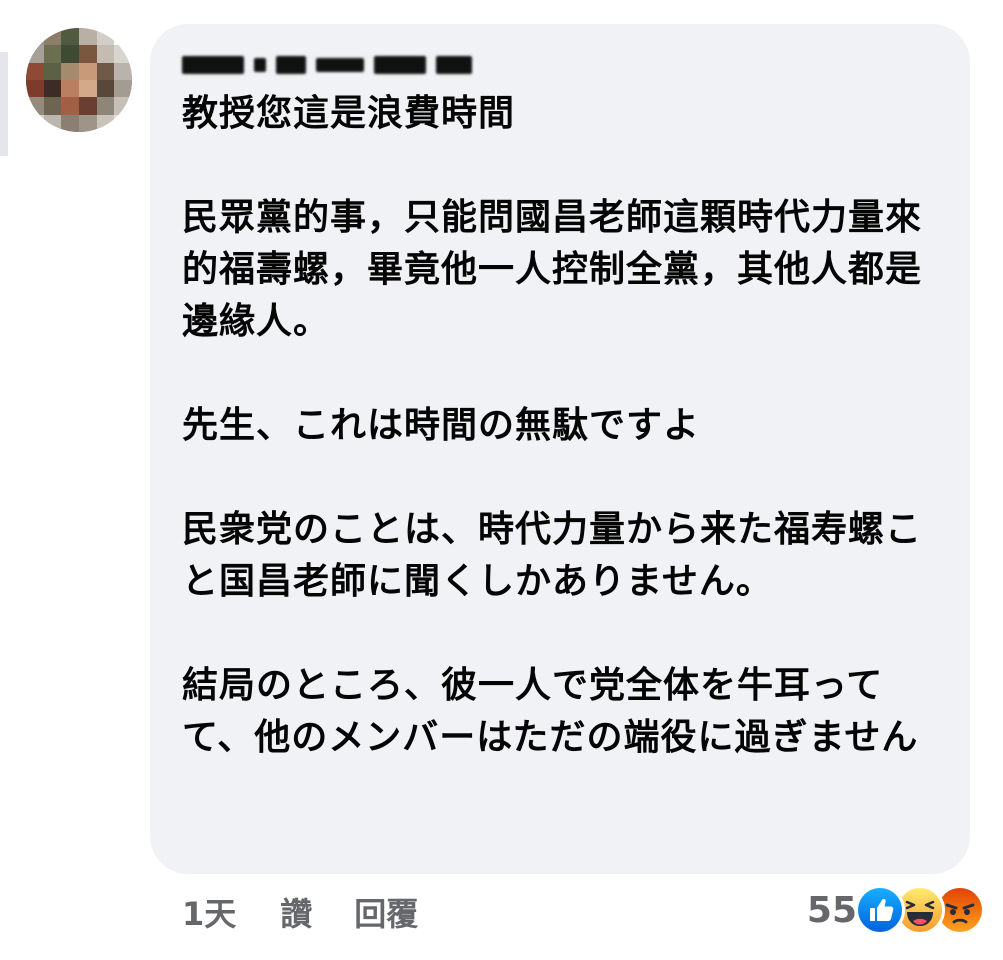 The height and width of the screenshot is (960, 1003). I want to click on adjacent-panel-edge, so click(4, 104).